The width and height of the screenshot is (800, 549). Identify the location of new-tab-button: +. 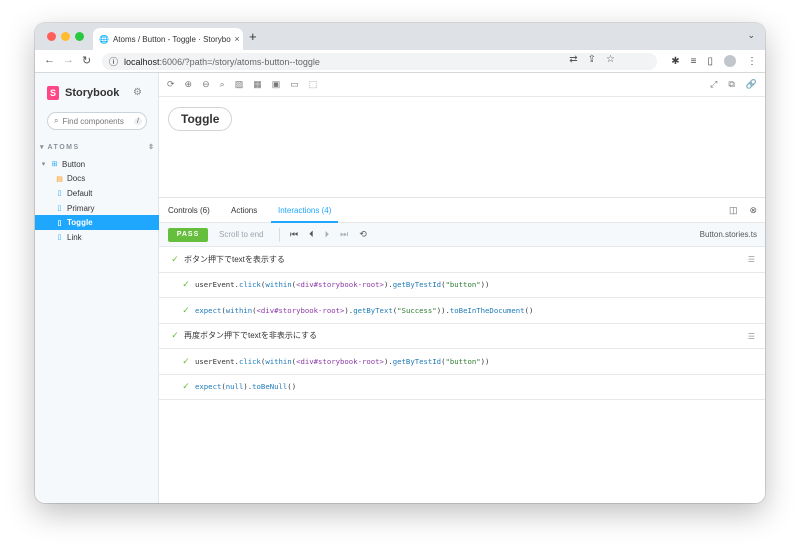
(253, 36).